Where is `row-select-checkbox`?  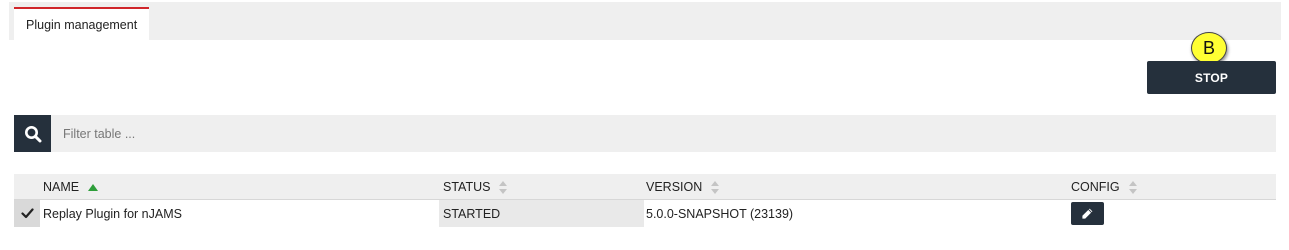
row-select-checkbox is located at coordinates (27, 213).